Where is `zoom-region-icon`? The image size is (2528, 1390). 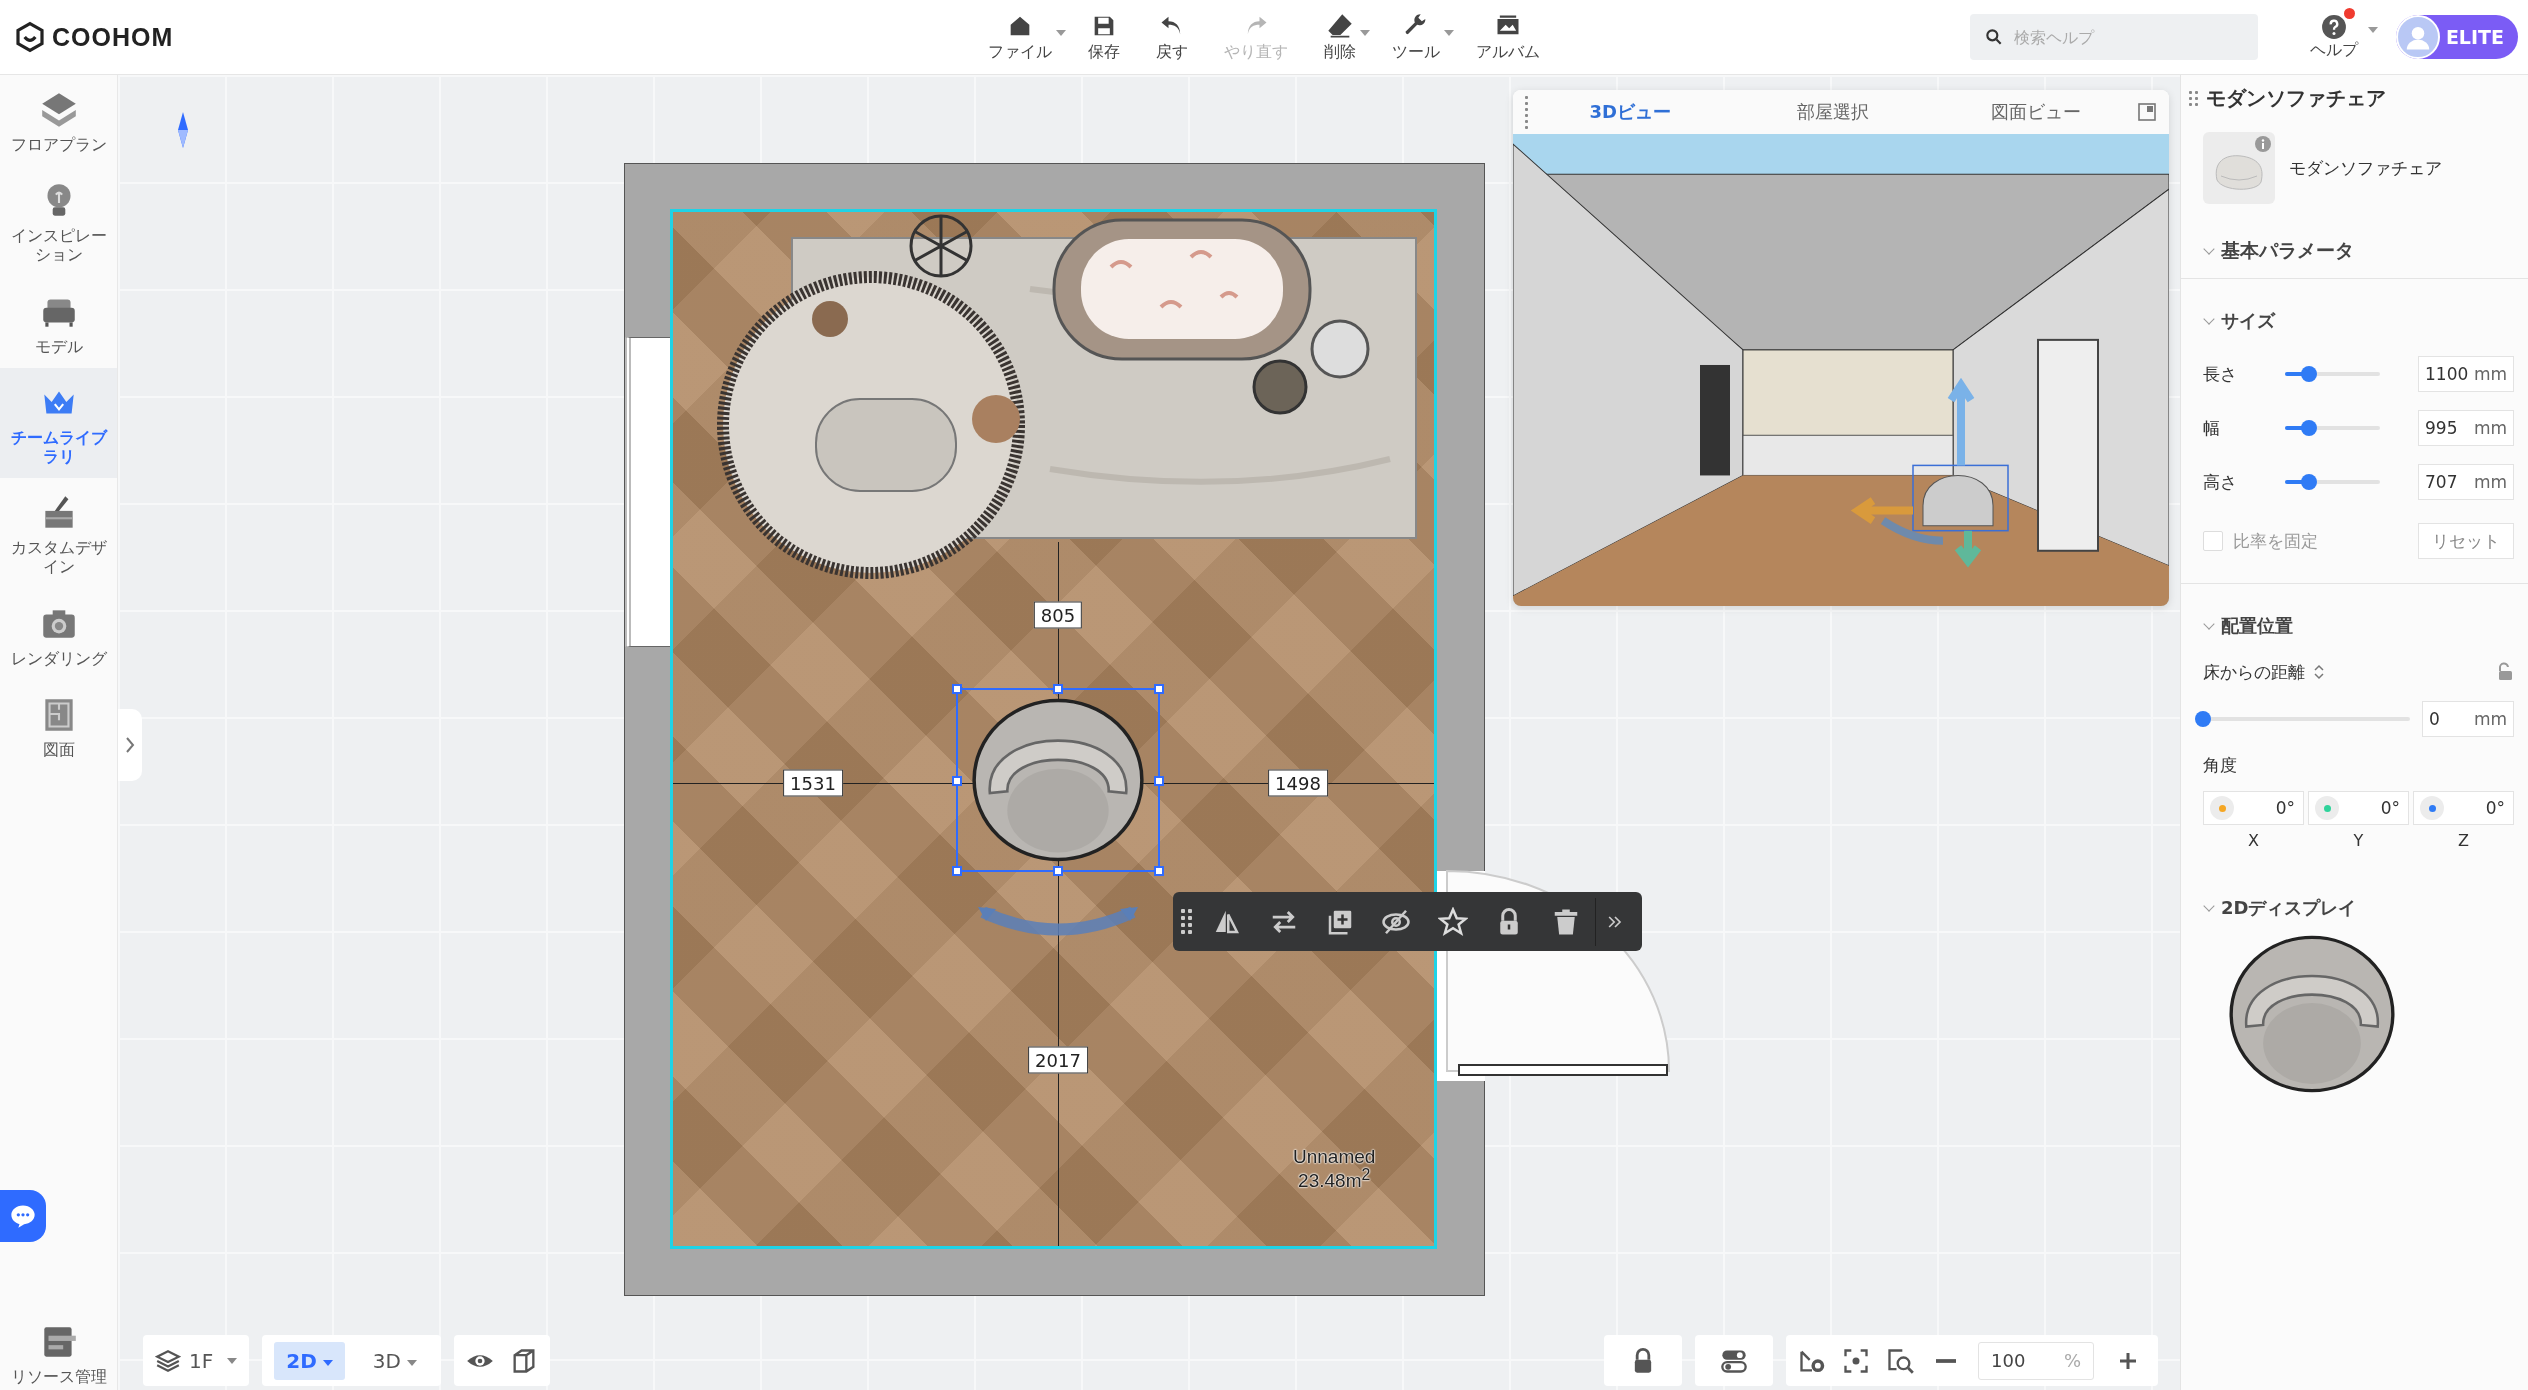
zoom-region-icon is located at coordinates (1900, 1360).